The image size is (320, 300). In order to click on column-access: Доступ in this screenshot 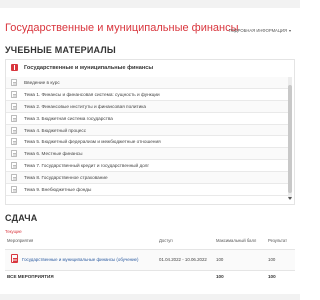, I will do `click(166, 240)`.